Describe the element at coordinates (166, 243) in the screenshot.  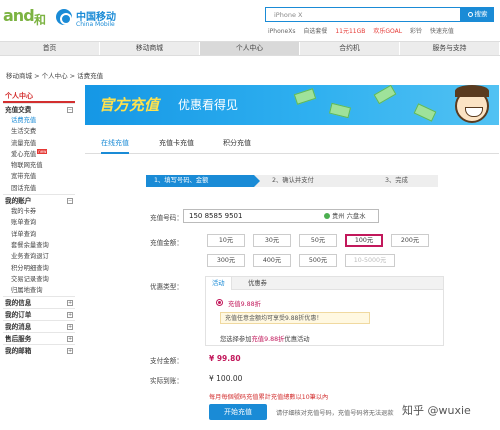
I see `amount-label: 充值金额：` at that location.